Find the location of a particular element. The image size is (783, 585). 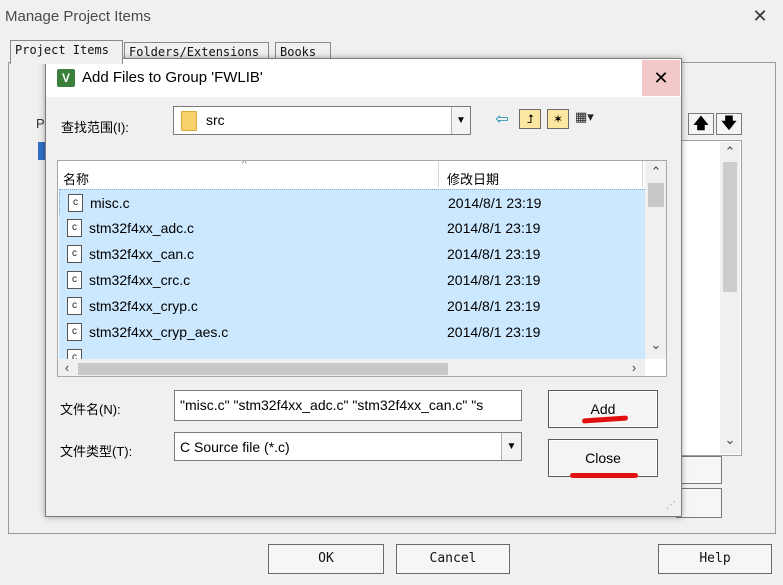

list-item: c stm32f4xx_crc.c 2014/8/1 23:19 is located at coordinates (352, 280).